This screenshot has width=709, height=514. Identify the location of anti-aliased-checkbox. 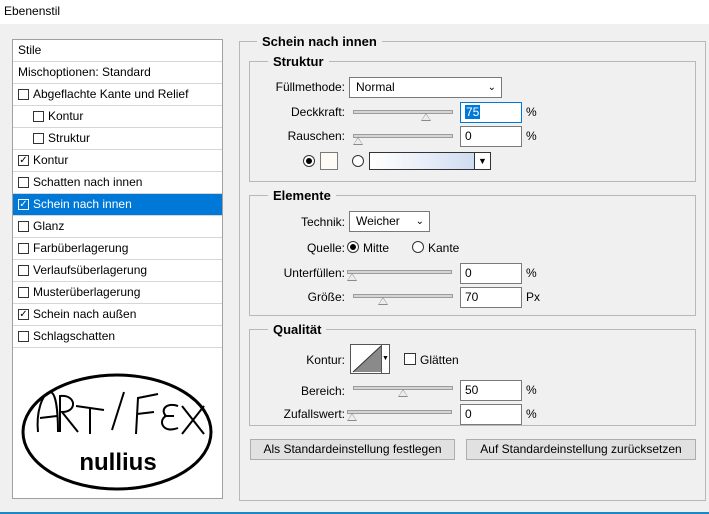
(410, 359).